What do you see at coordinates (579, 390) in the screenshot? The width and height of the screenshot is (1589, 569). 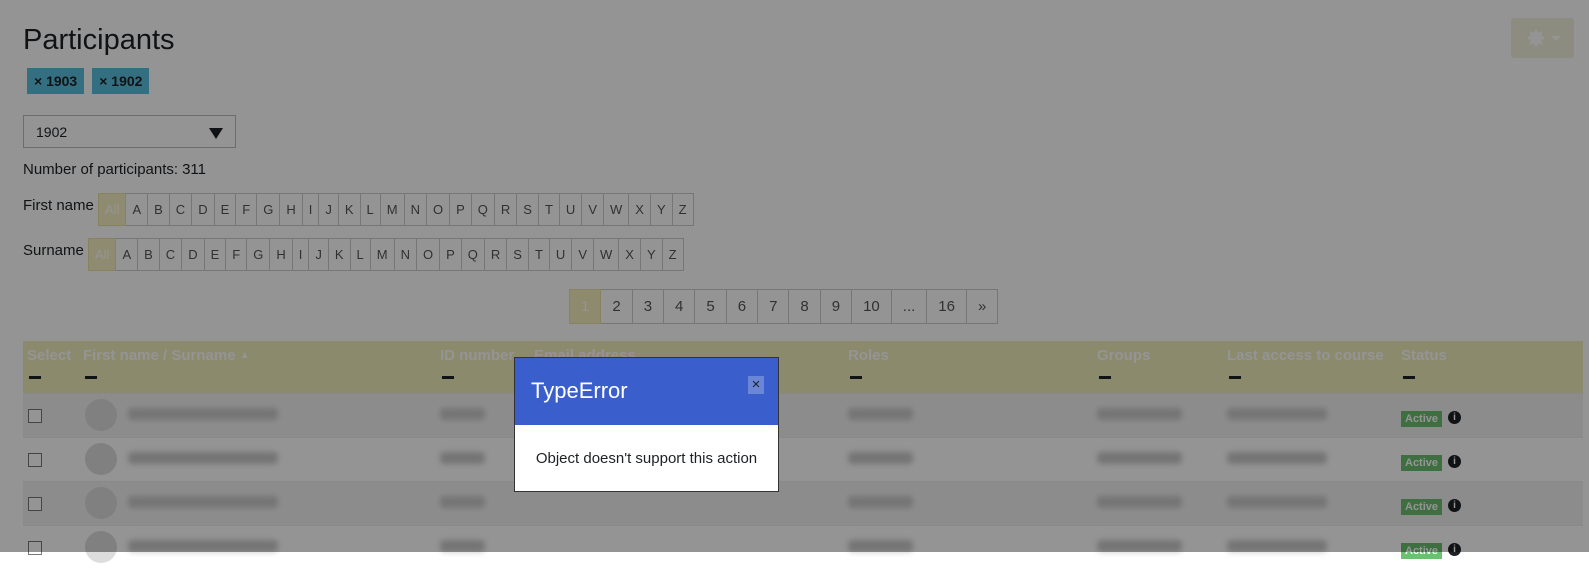 I see `dialog-title: TypeError` at bounding box center [579, 390].